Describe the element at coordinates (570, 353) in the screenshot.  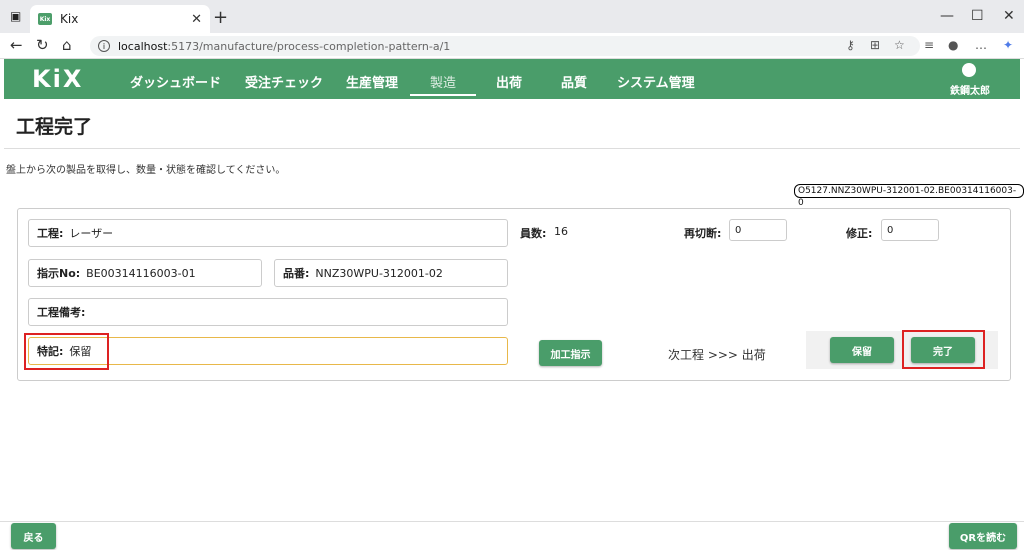
I see `machining-instruction-button: 加工指示` at that location.